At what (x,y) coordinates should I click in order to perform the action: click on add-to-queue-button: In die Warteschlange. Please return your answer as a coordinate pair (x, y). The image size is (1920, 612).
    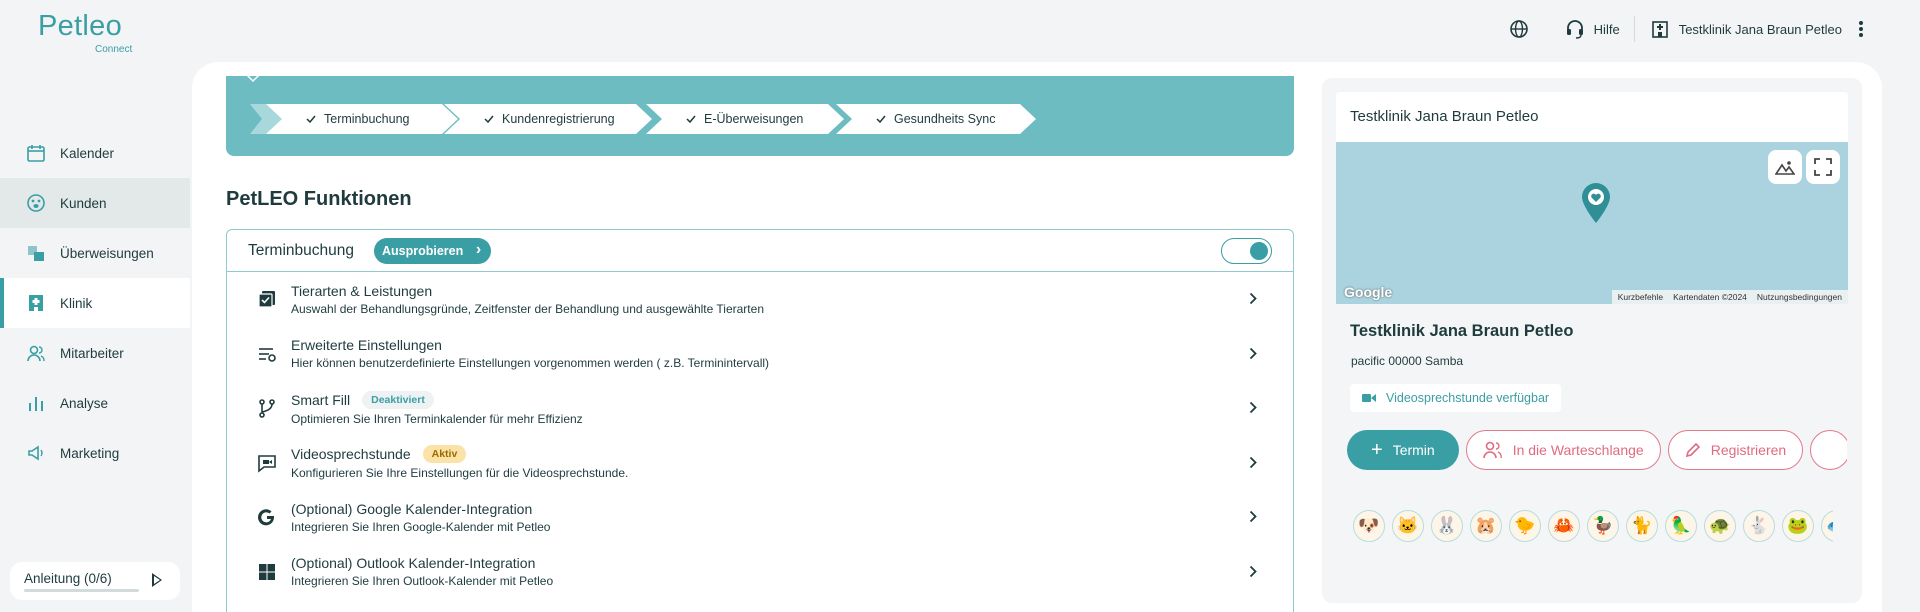
    Looking at the image, I should click on (1563, 450).